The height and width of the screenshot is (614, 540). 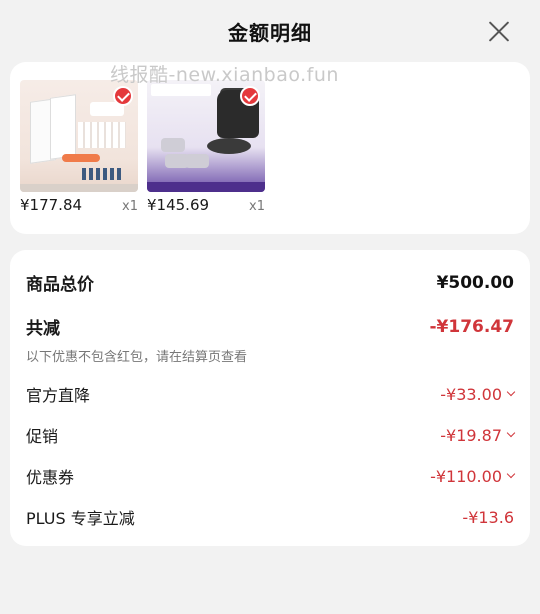 What do you see at coordinates (137, 357) in the screenshot?
I see `discount-note: 以下优惠不包含红包，请在结算页查看` at bounding box center [137, 357].